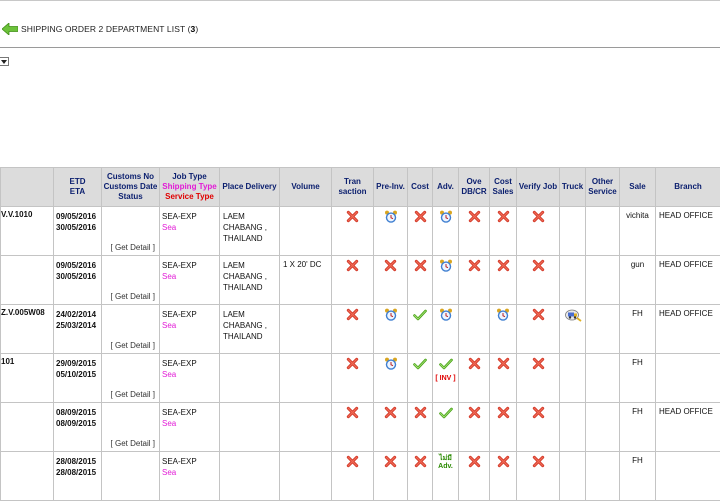 The width and height of the screenshot is (720, 501). I want to click on col-place-delivery: Place Delivery, so click(250, 187).